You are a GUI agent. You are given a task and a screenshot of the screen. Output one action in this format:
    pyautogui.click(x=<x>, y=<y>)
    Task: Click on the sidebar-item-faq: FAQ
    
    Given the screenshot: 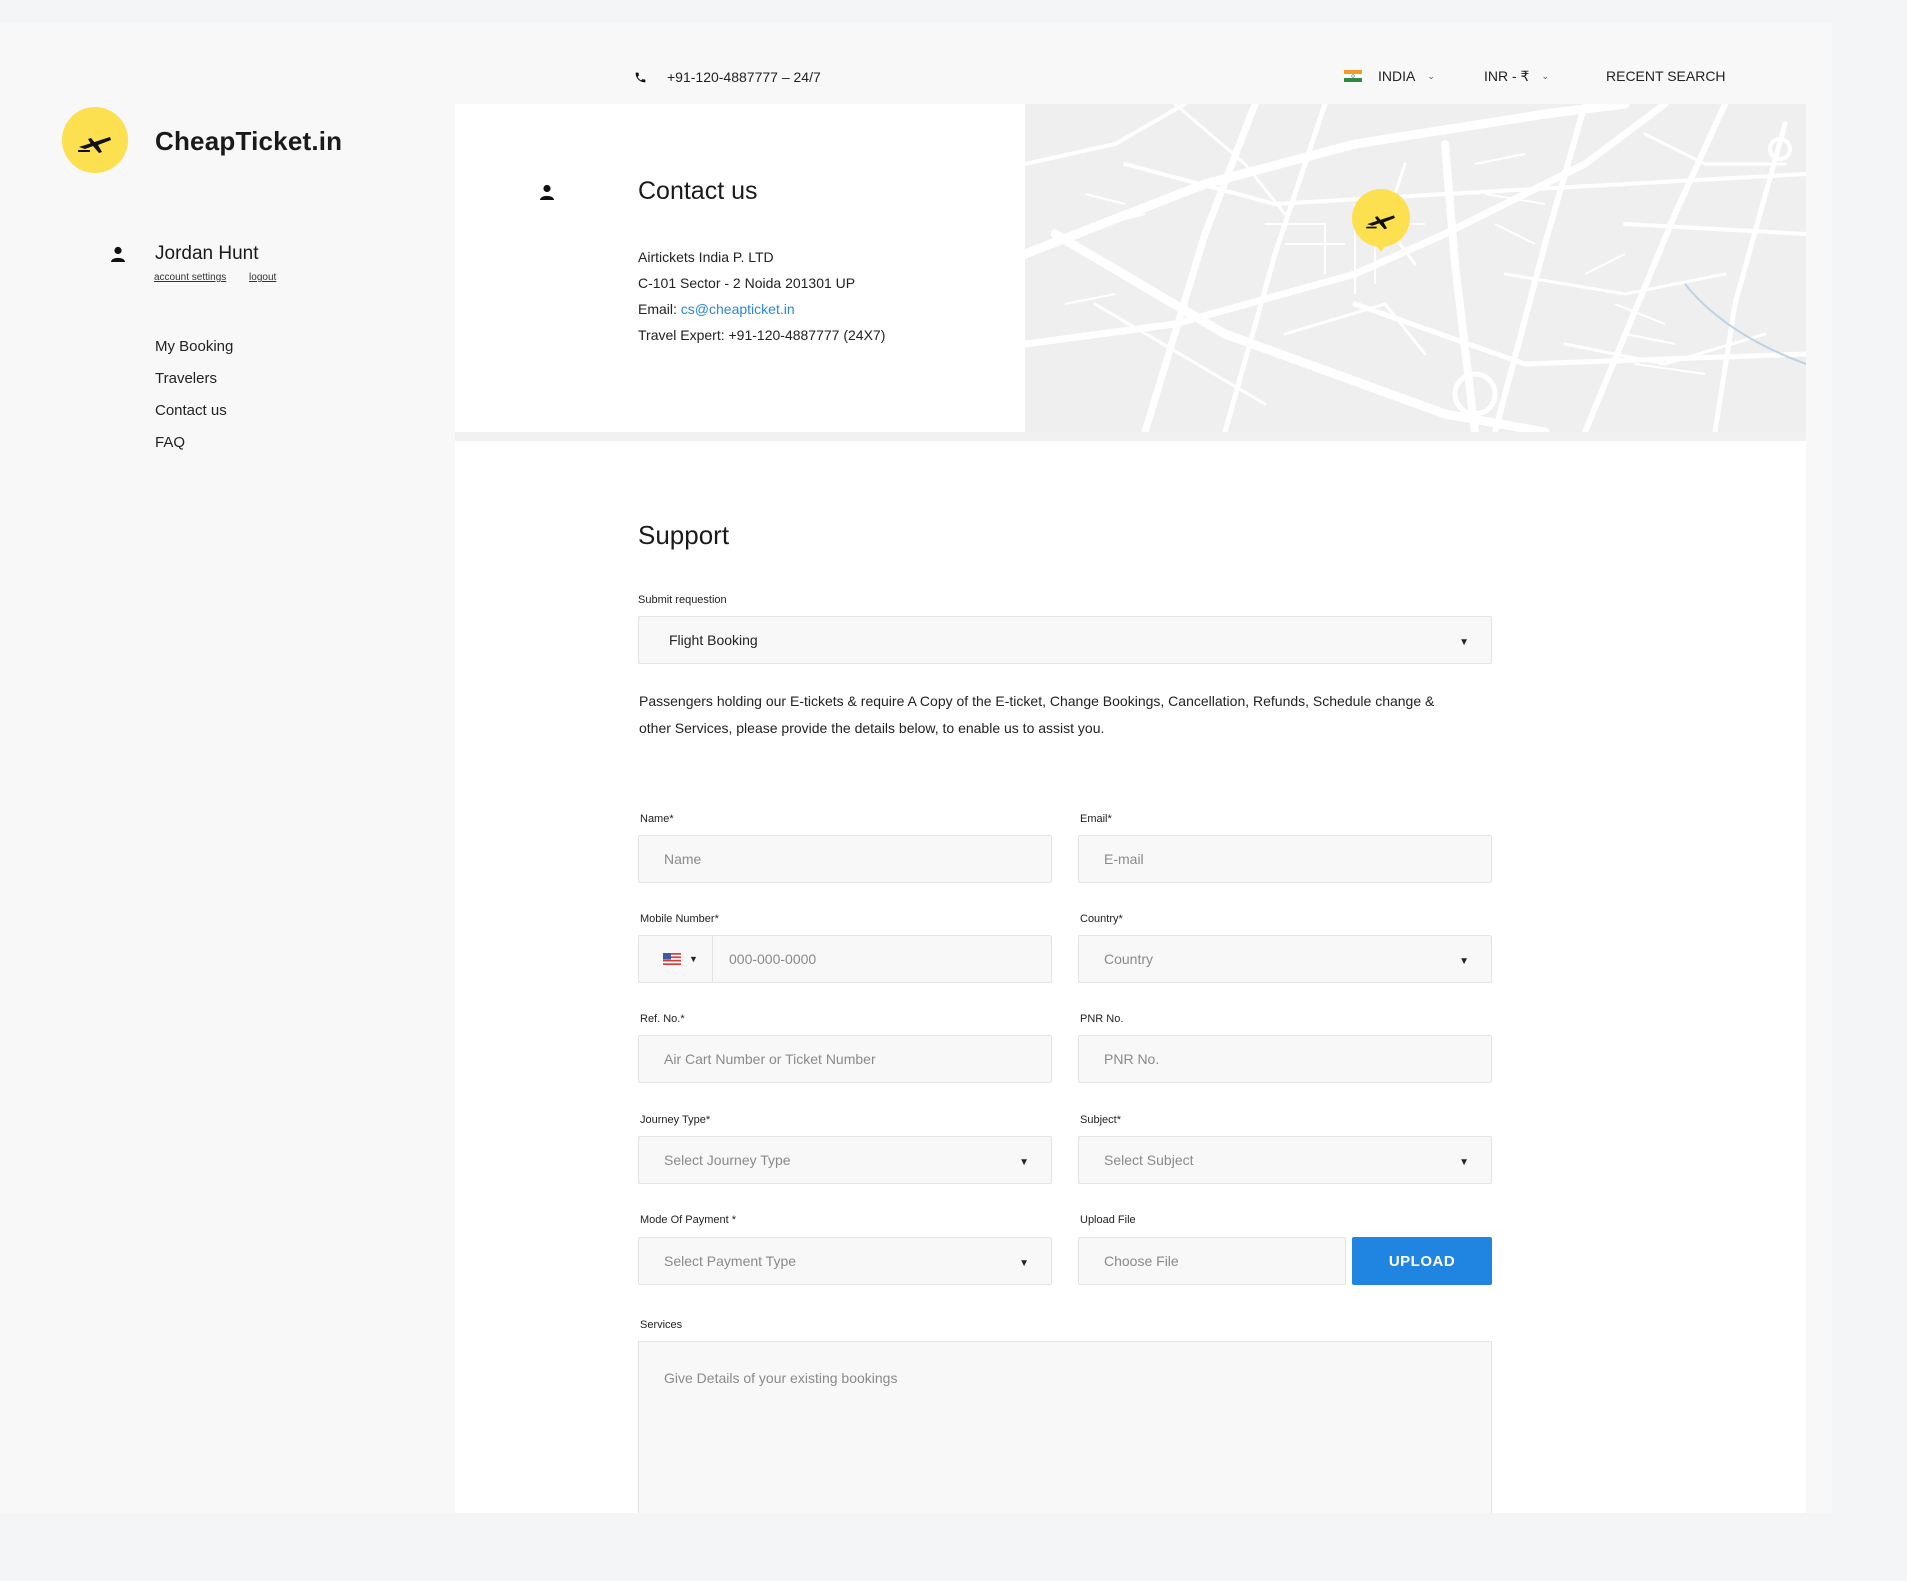 What is the action you would take?
    pyautogui.click(x=194, y=449)
    